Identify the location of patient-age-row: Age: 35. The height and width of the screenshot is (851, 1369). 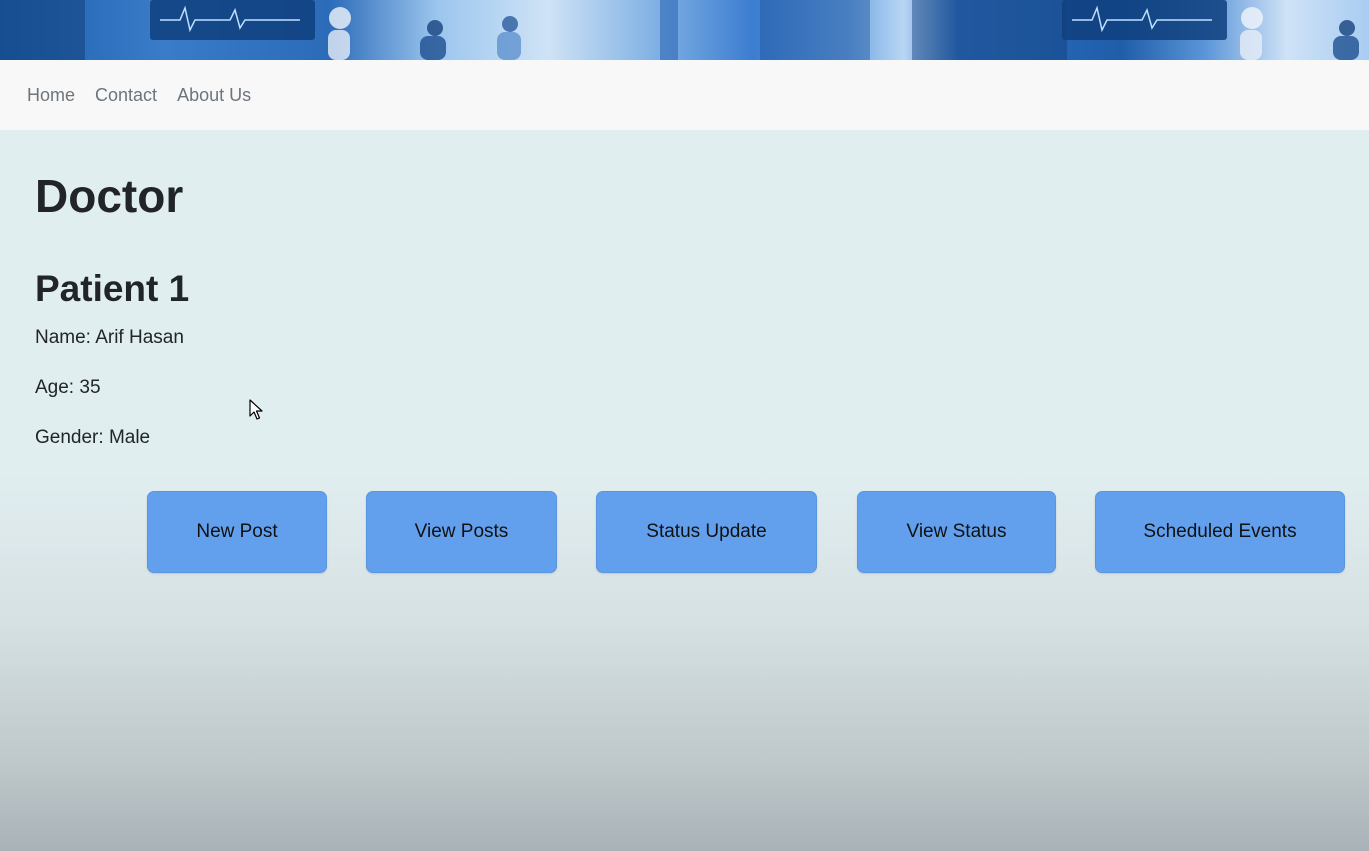
(68, 388).